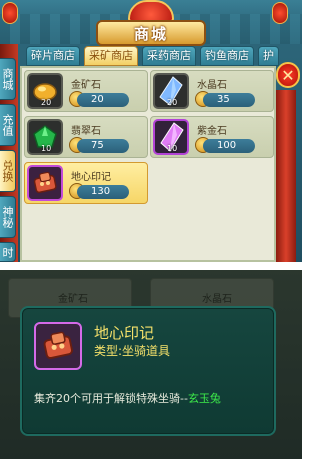 The width and height of the screenshot is (320, 459). Describe the element at coordinates (91, 177) in the screenshot. I see `item-name: 地心印记` at that location.